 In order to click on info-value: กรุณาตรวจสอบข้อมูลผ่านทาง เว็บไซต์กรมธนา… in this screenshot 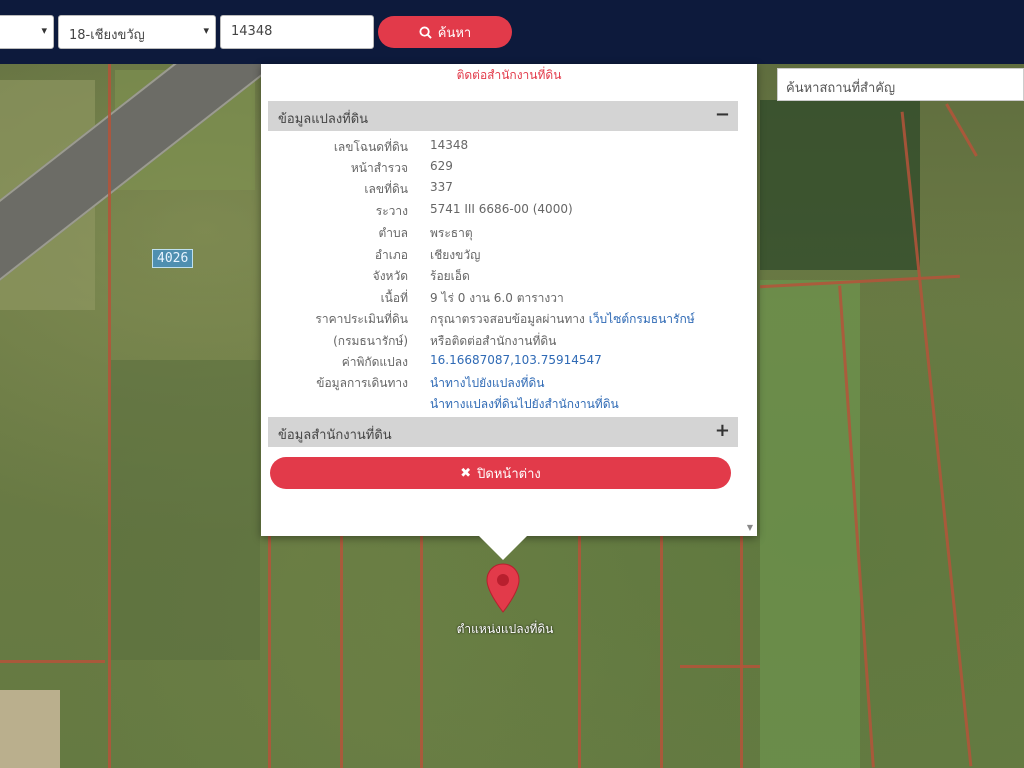, I will do `click(562, 319)`.